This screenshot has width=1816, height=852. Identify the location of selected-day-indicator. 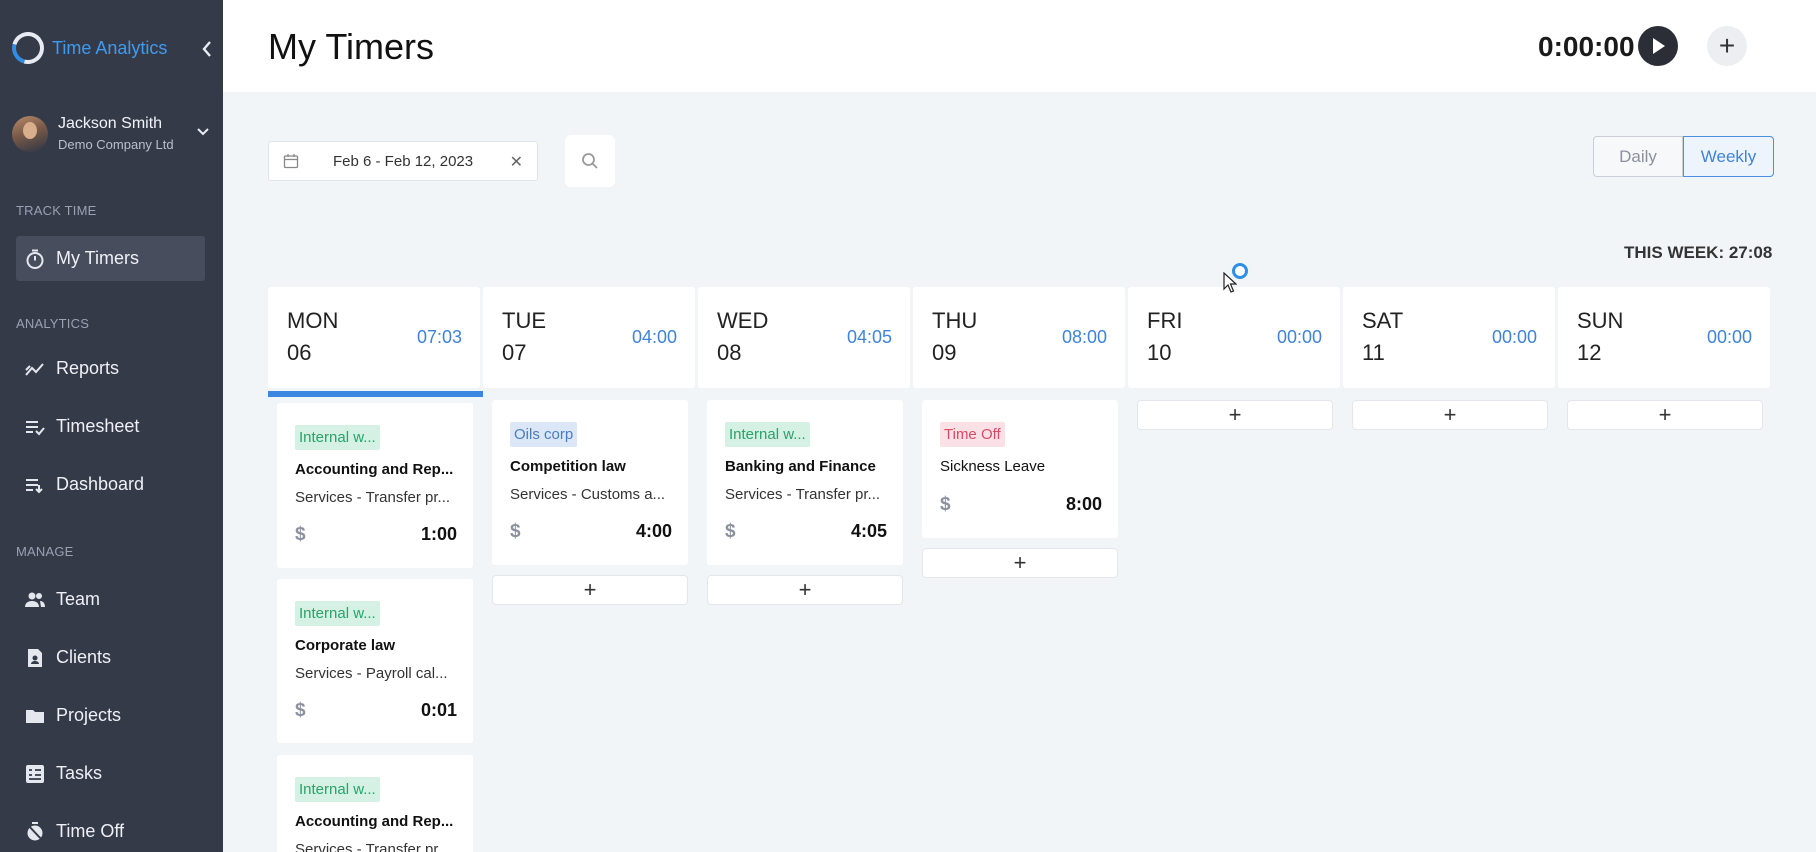
(375, 394).